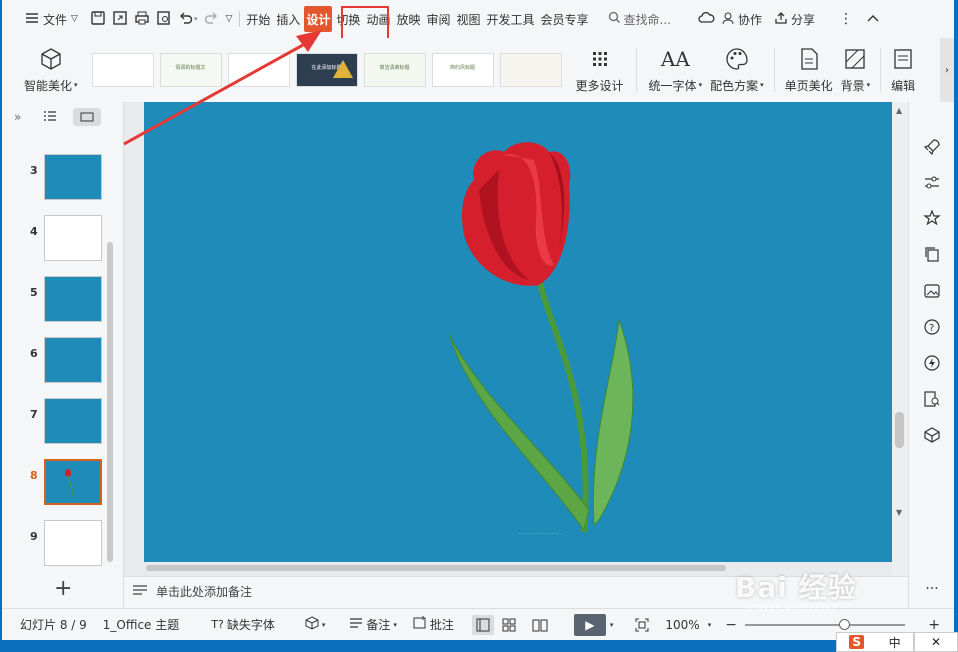 The image size is (958, 652). What do you see at coordinates (824, 624) in the screenshot?
I see `zoom-slider` at bounding box center [824, 624].